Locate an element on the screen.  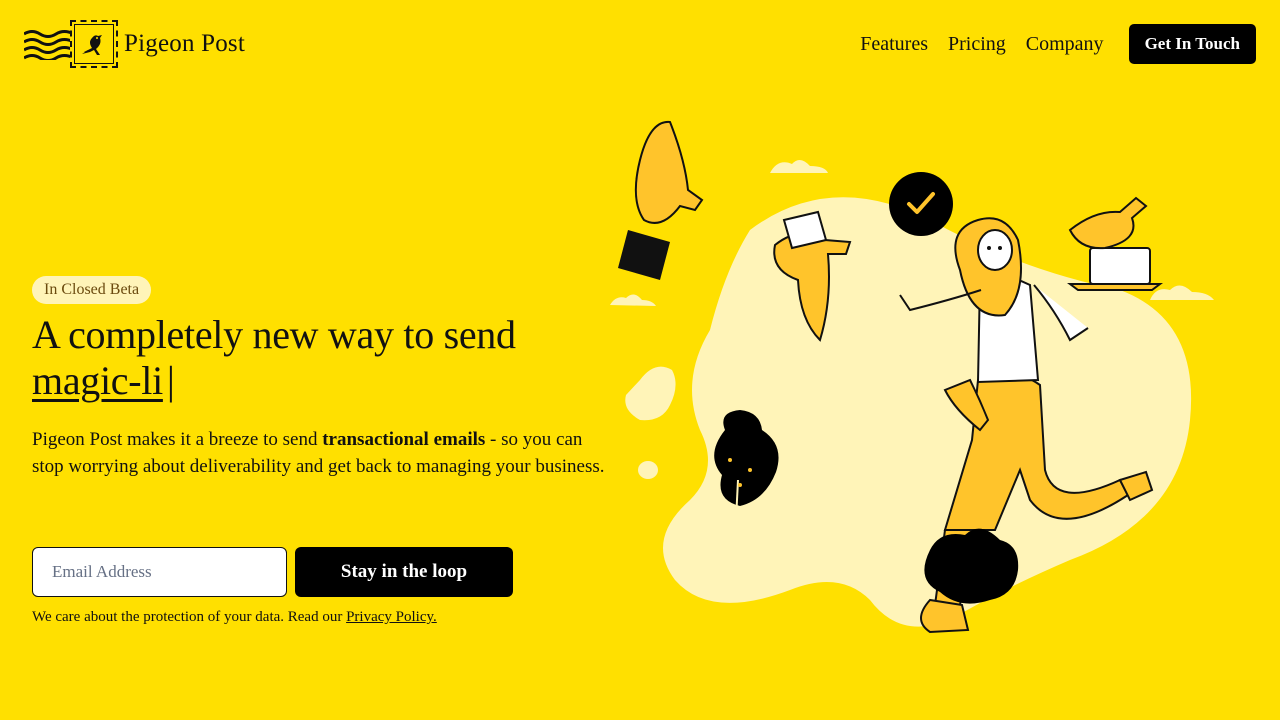
typing-cursor: | is located at coordinates (170, 380).